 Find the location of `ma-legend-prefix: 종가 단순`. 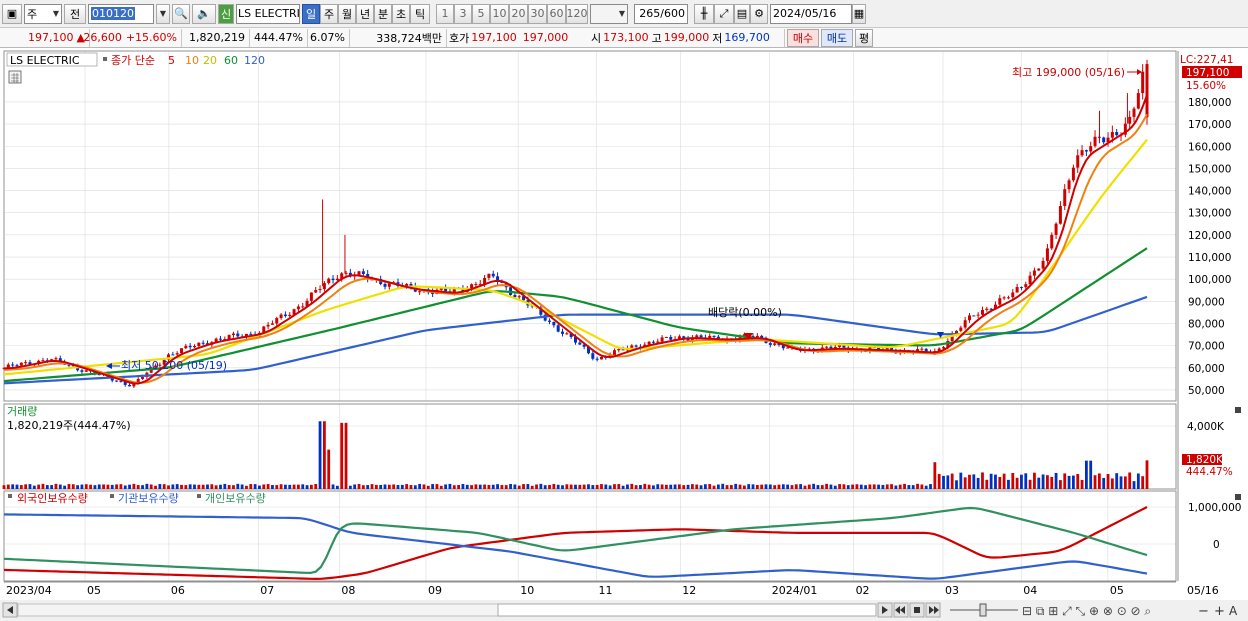

ma-legend-prefix: 종가 단순 is located at coordinates (133, 60).